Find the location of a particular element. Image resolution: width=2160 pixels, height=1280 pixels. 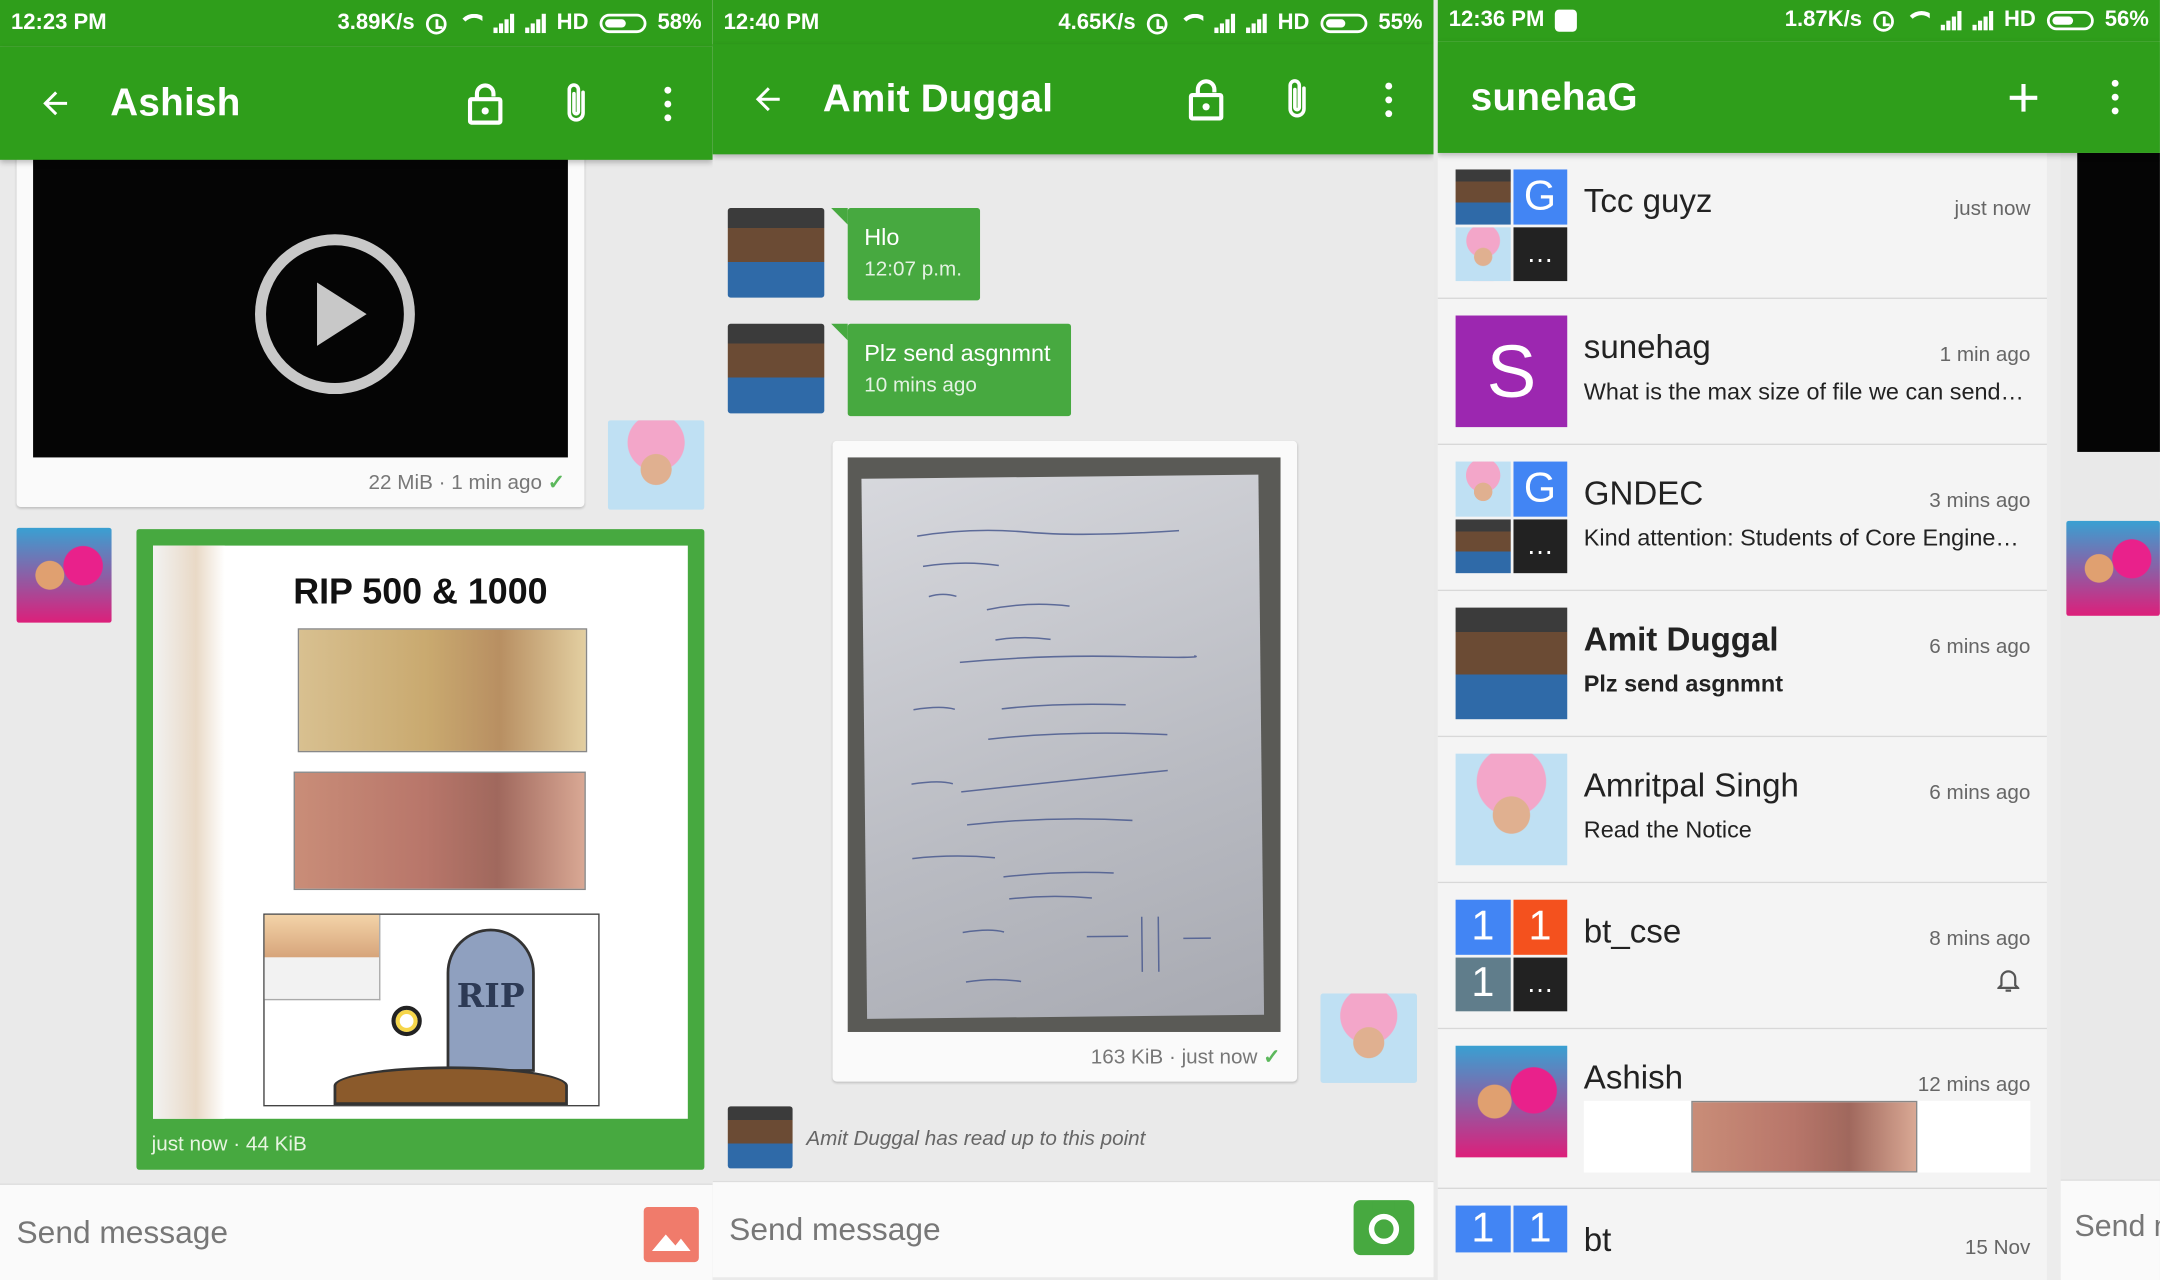

battery-percent: 56% is located at coordinates (2126, 20).